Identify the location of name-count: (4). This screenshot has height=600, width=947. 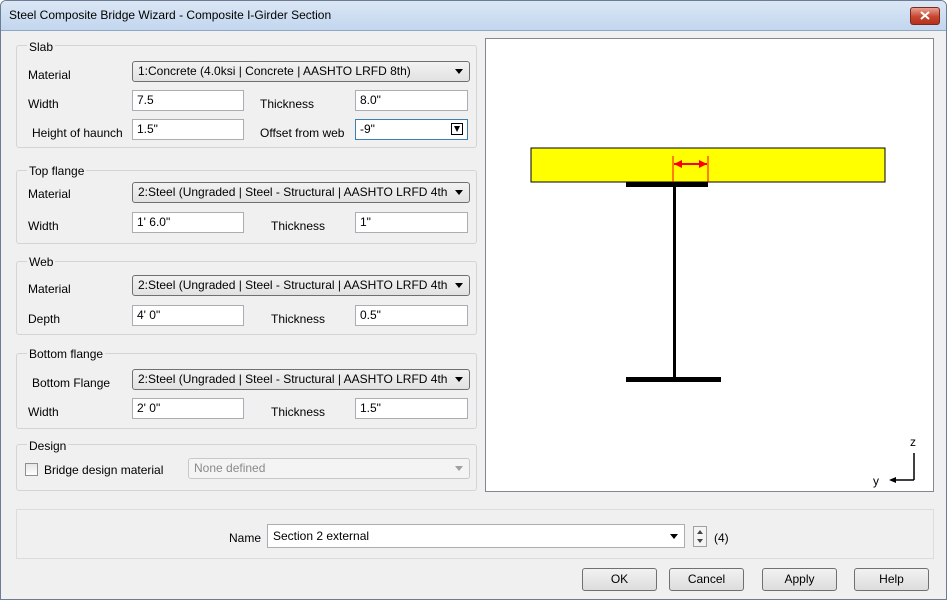
(721, 538).